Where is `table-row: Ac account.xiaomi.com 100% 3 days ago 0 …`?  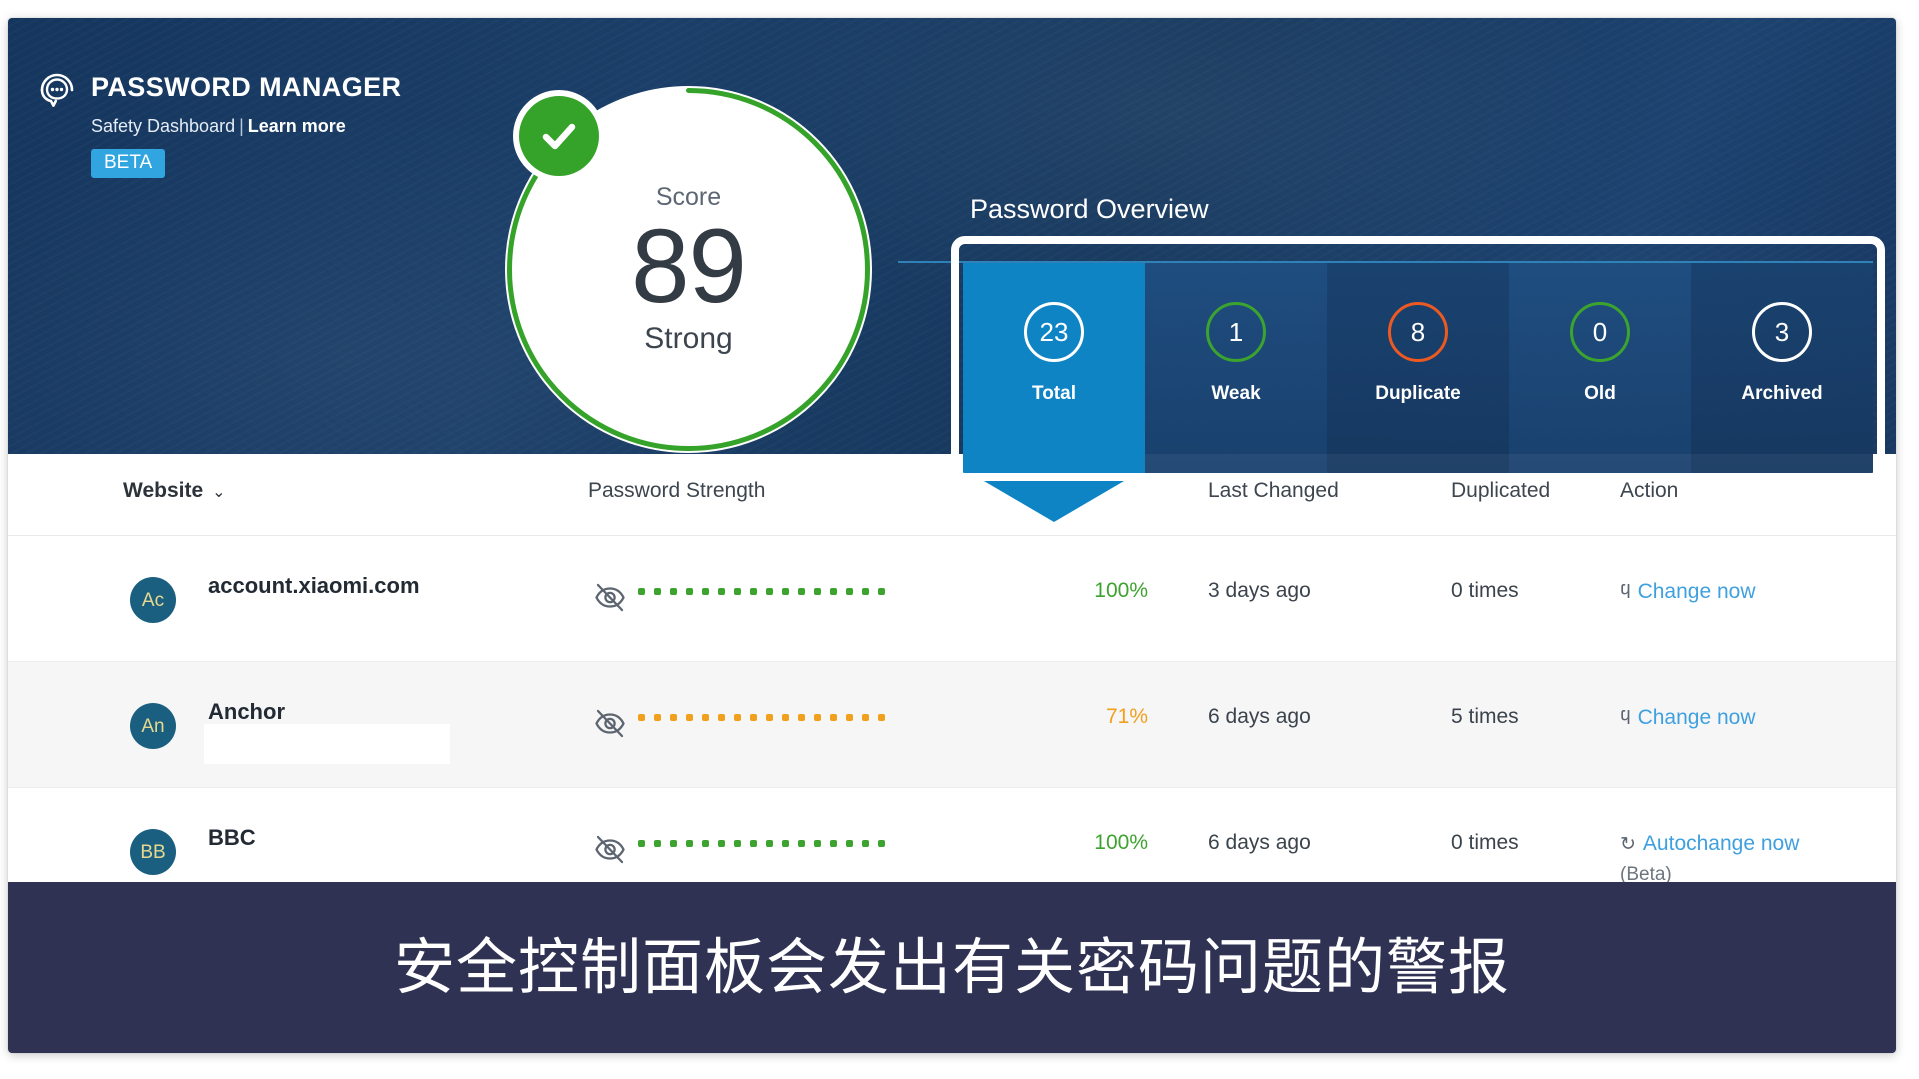 table-row: Ac account.xiaomi.com 100% 3 days ago 0 … is located at coordinates (952, 599).